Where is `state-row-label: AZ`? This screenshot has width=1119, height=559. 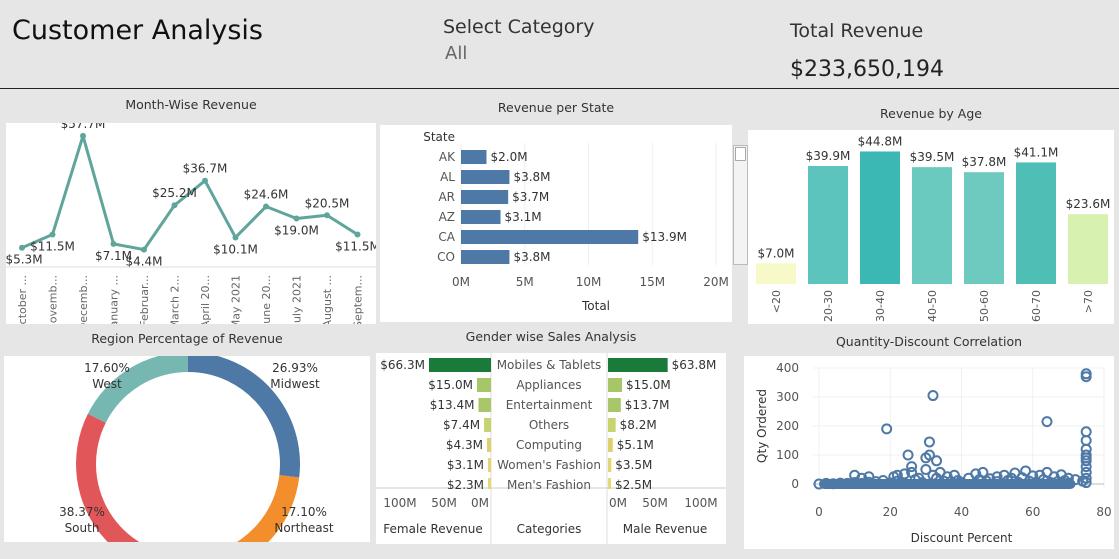
state-row-label: AZ is located at coordinates (447, 217).